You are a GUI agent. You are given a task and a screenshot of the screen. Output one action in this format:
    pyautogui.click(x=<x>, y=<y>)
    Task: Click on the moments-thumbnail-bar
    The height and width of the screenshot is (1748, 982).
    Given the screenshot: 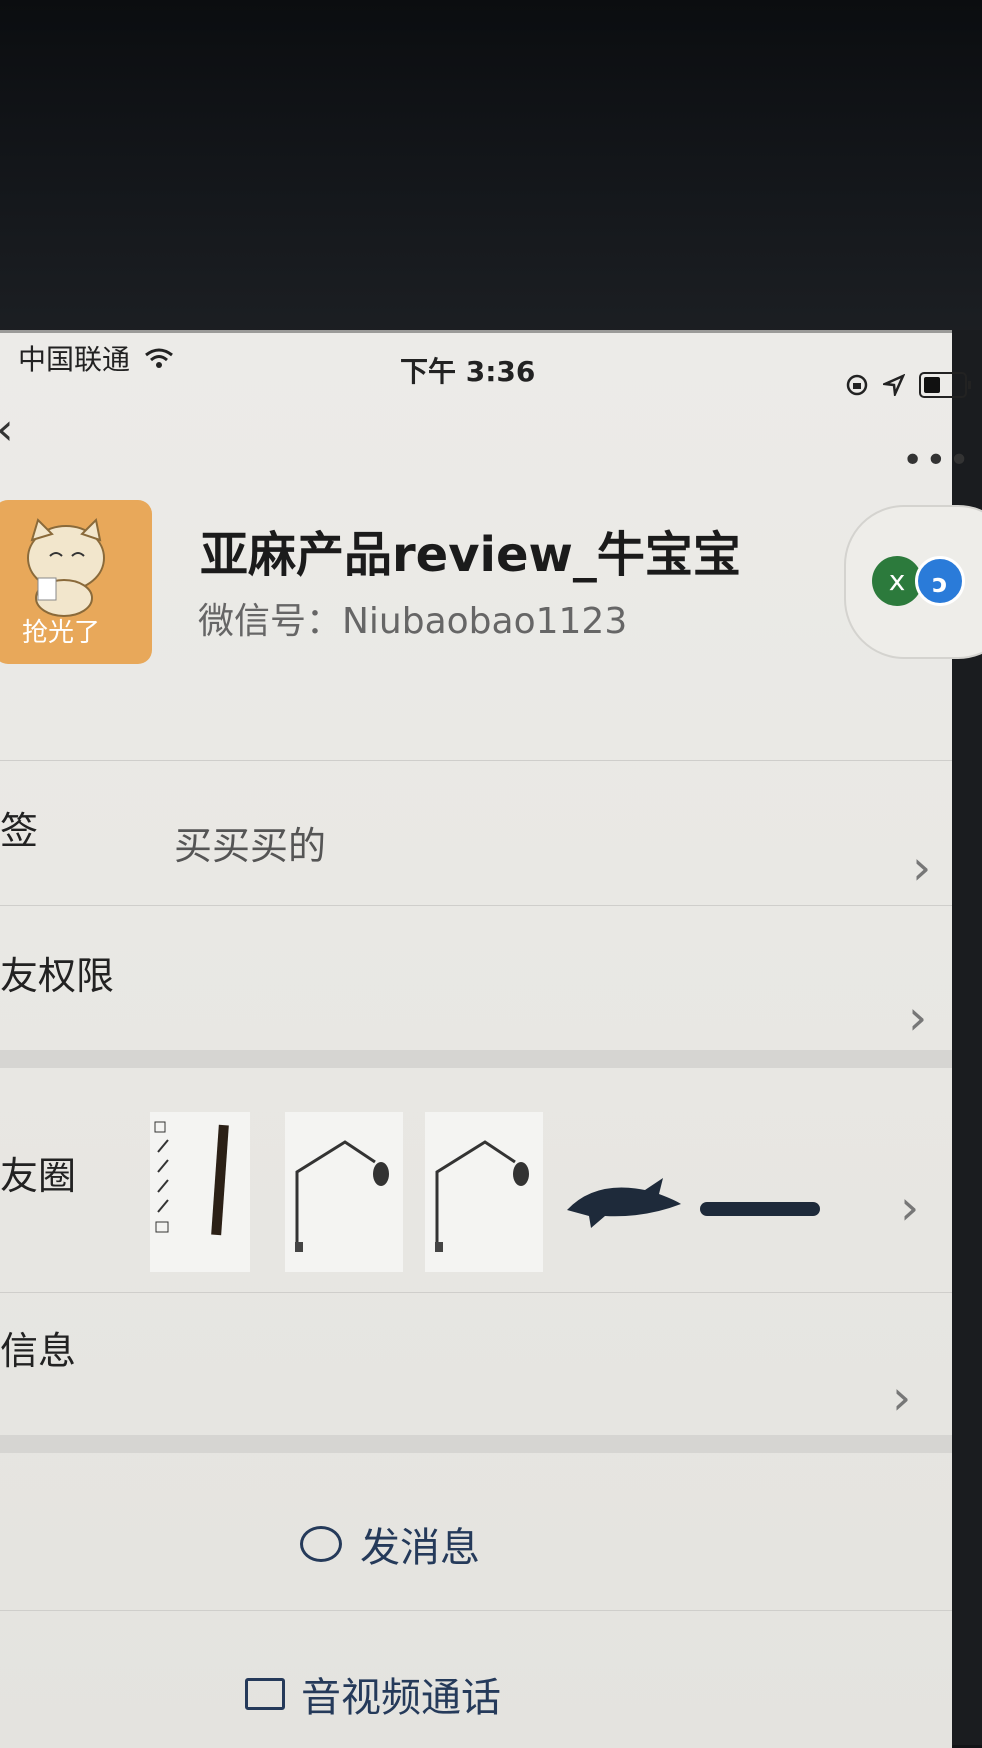 What is the action you would take?
    pyautogui.click(x=760, y=1209)
    